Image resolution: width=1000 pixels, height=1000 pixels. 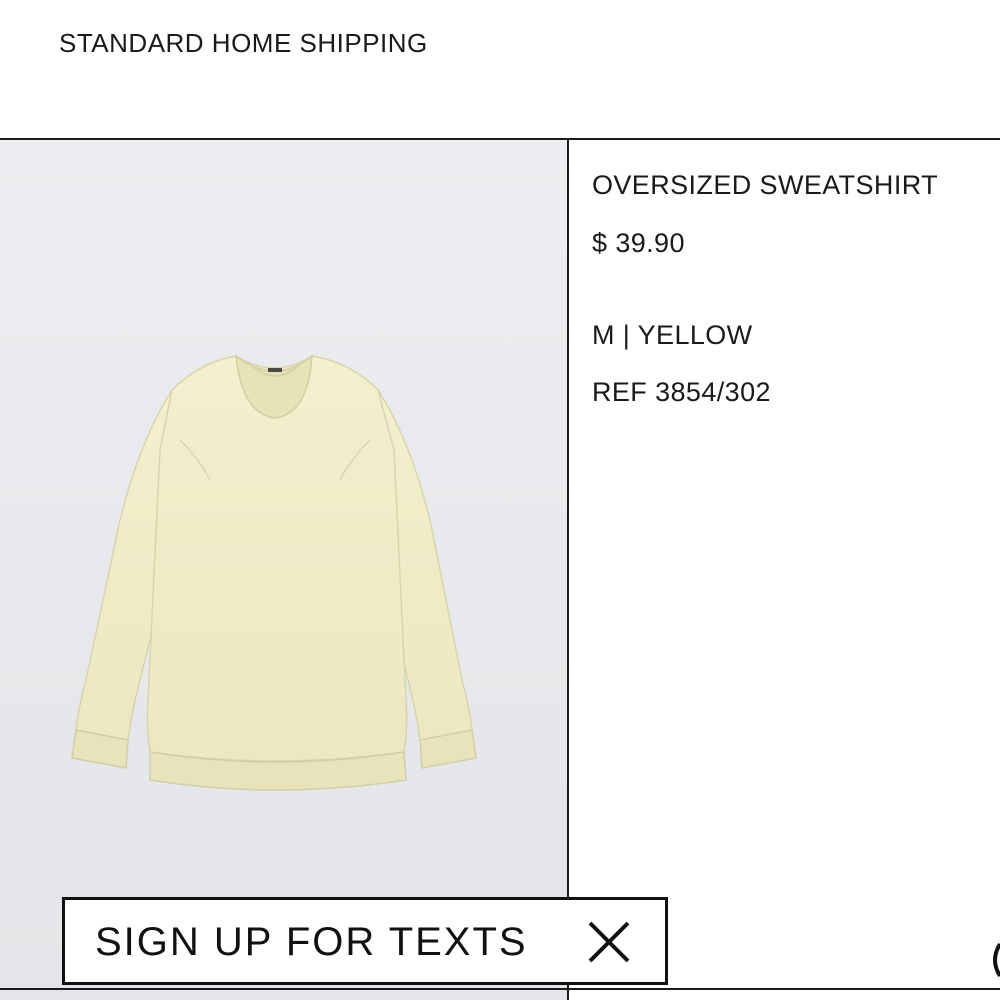 What do you see at coordinates (243, 43) in the screenshot?
I see `shipping-method-label: STANDARD HOME SHIPPING` at bounding box center [243, 43].